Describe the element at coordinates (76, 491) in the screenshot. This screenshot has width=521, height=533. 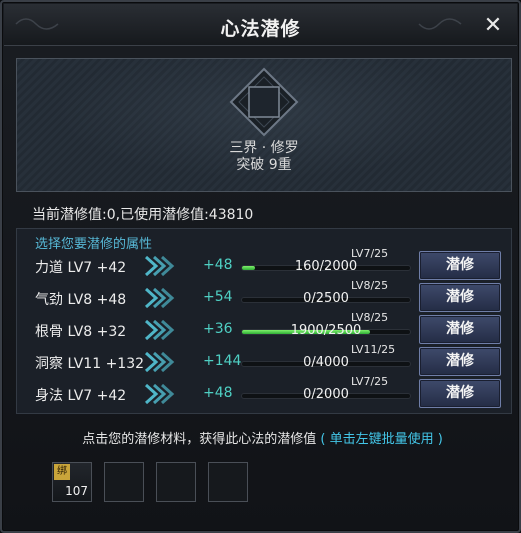
I see `item-count: 107` at that location.